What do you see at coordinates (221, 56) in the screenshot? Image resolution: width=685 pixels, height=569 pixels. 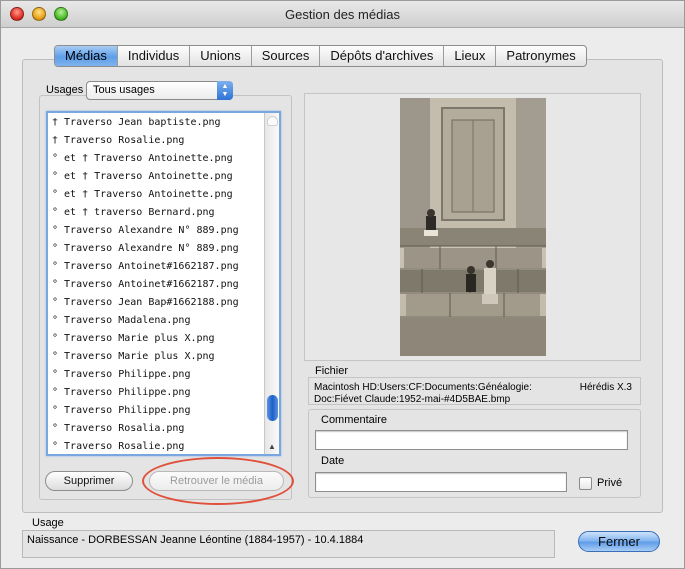 I see `tab-unions: Unions` at bounding box center [221, 56].